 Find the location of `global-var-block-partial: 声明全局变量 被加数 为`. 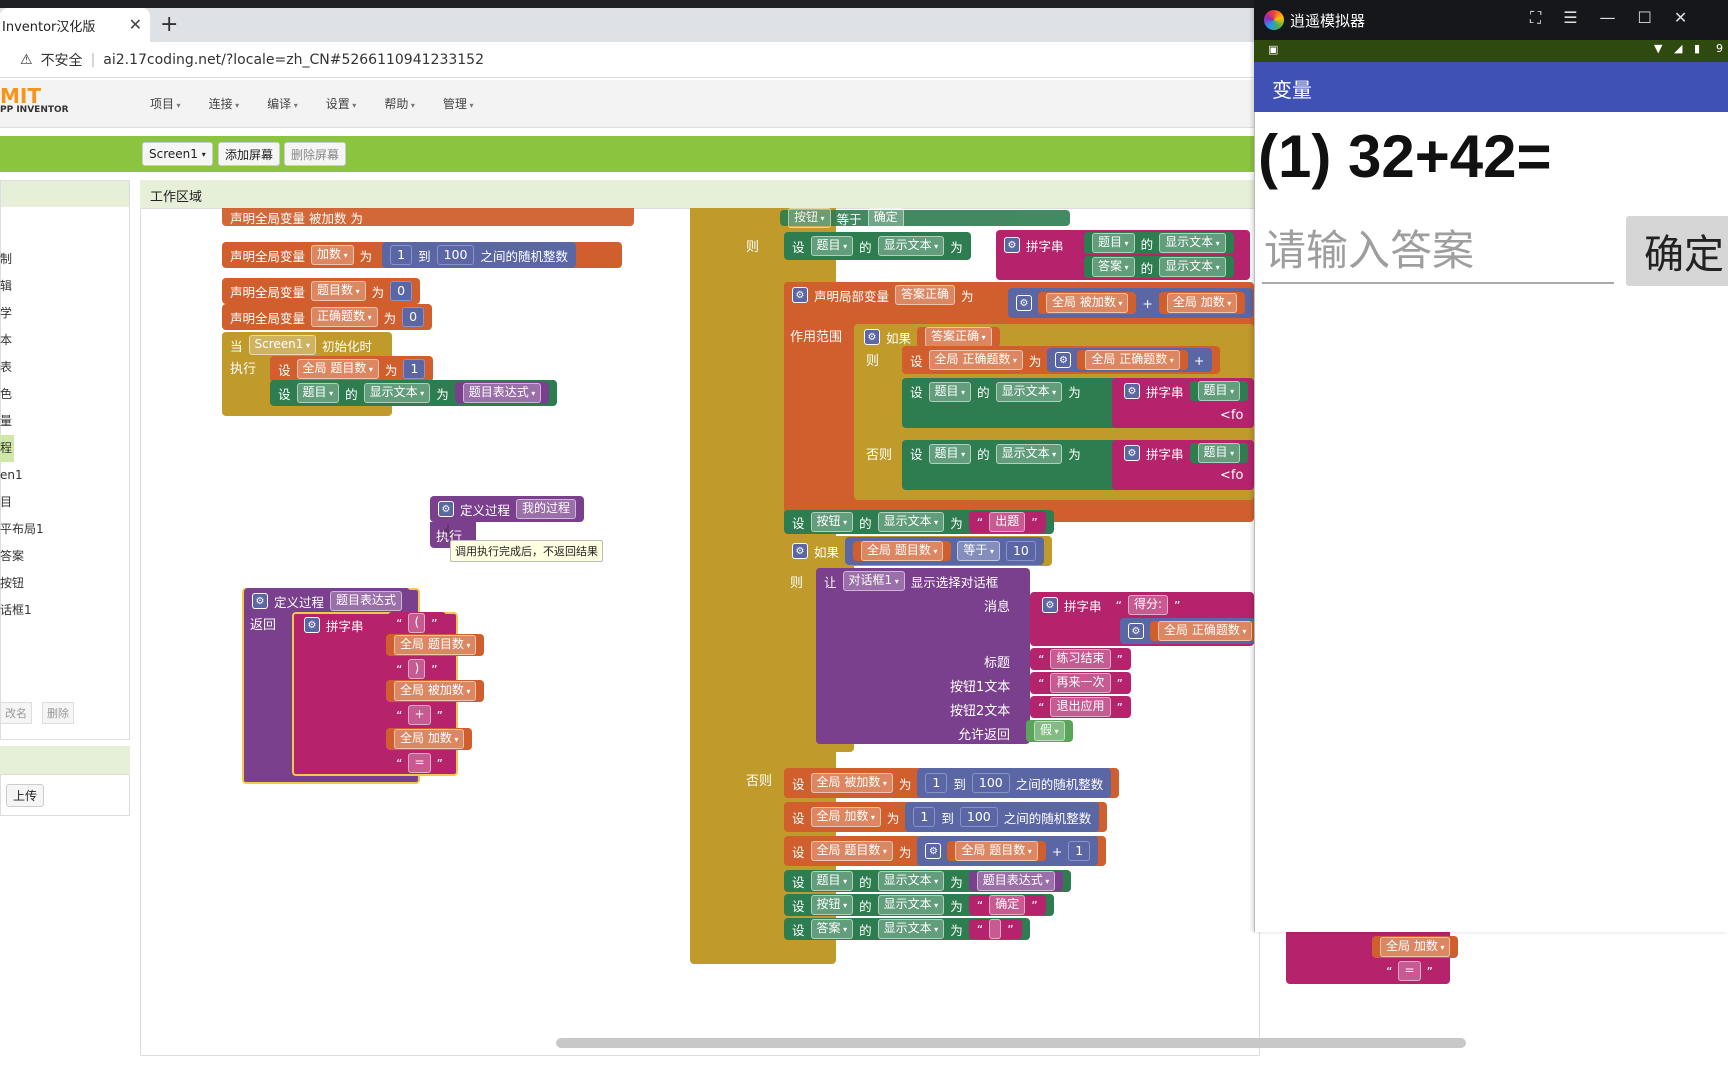

global-var-block-partial: 声明全局变量 被加数 为 is located at coordinates (428, 217).